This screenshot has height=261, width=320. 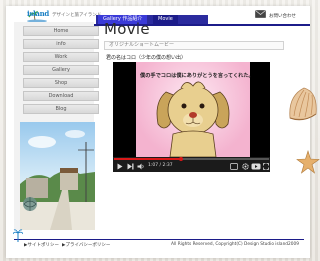 I want to click on sidebar-item-download: Download, so click(x=61, y=96).